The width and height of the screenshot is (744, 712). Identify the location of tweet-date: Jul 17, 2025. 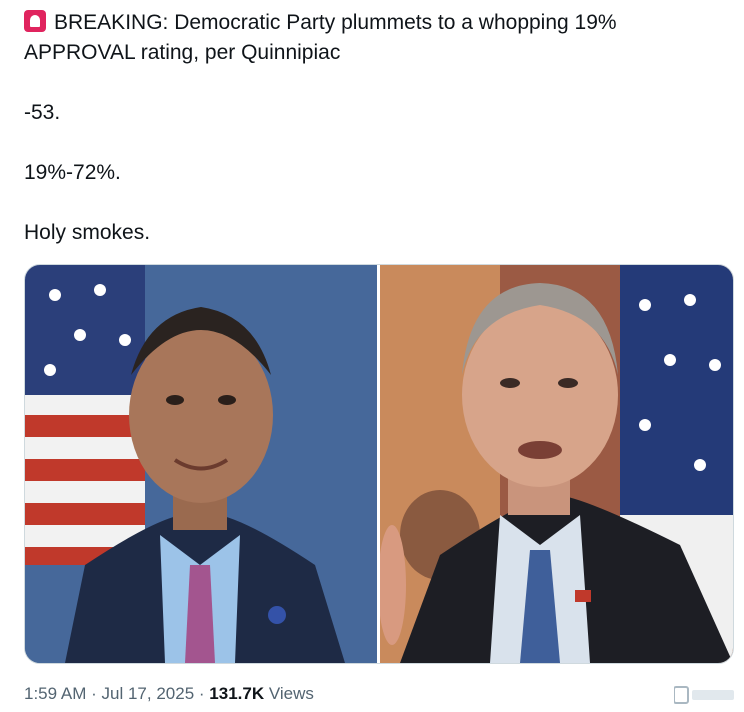
(148, 693).